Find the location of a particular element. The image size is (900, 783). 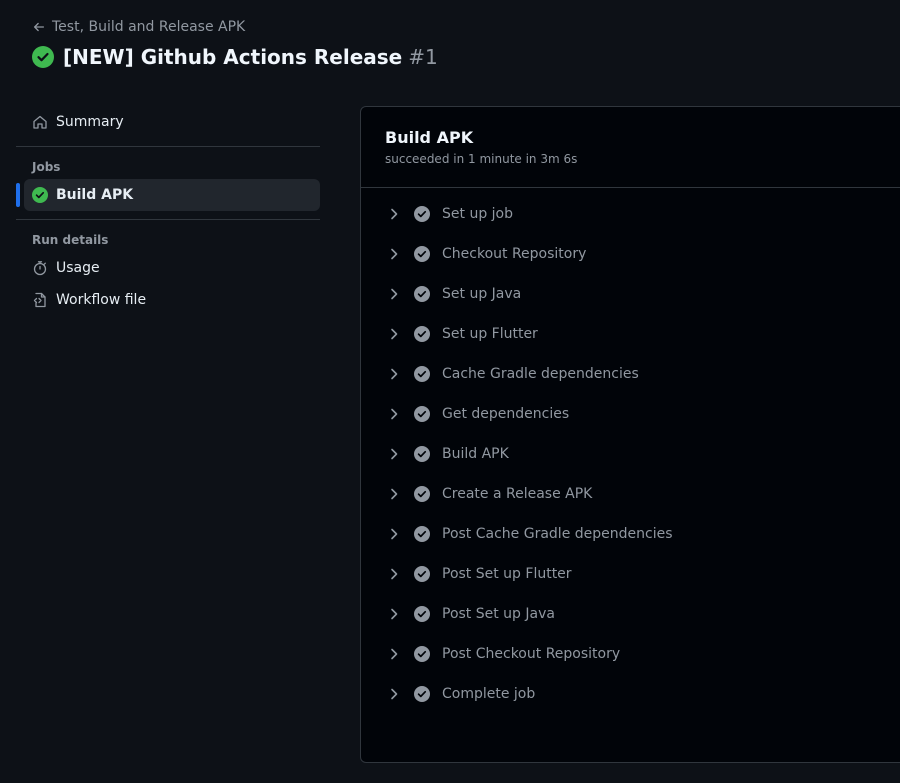

back-link-label: Test, Build and Release APK is located at coordinates (149, 27).